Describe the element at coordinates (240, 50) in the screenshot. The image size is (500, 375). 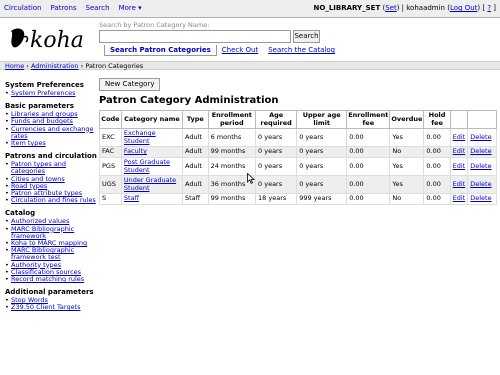
I see `tab-check-out: Check Out` at that location.